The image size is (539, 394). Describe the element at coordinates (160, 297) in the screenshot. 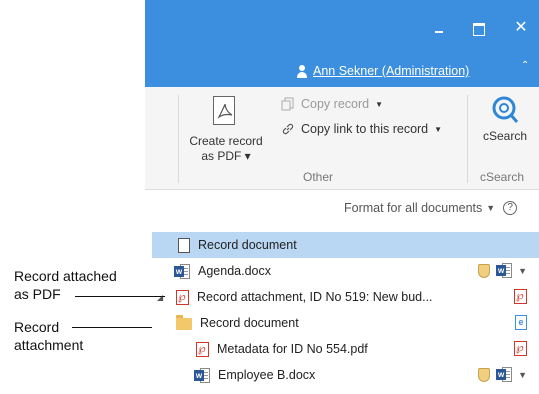

I see `expand-arrow-icon: ◢` at that location.